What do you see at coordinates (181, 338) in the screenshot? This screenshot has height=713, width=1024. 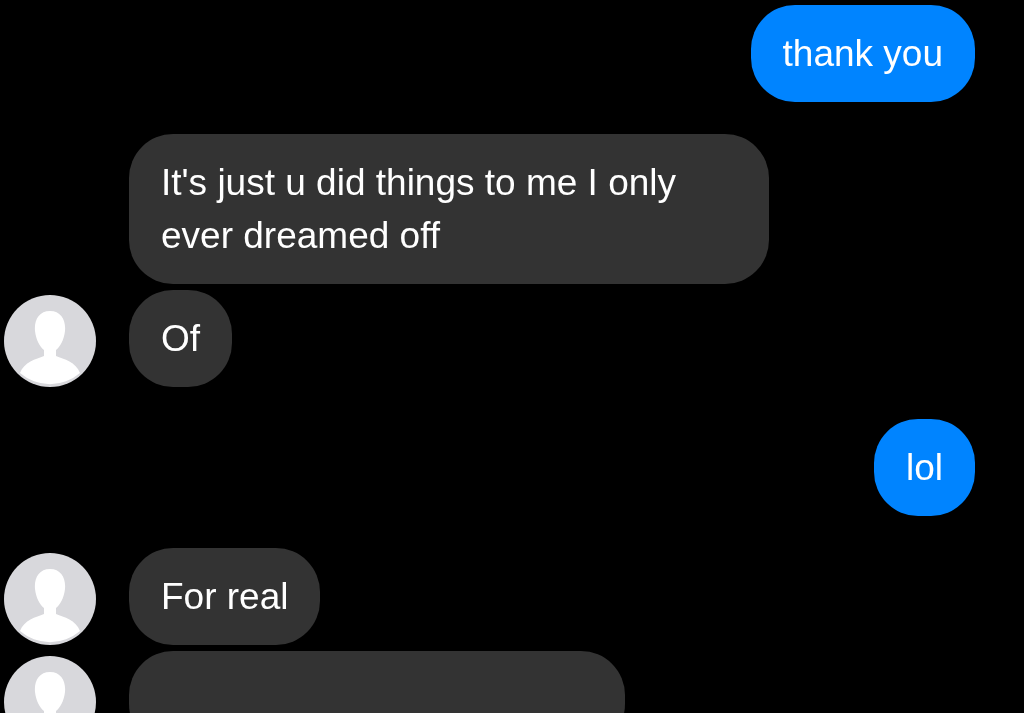 I see `received-message-bubble: Of` at bounding box center [181, 338].